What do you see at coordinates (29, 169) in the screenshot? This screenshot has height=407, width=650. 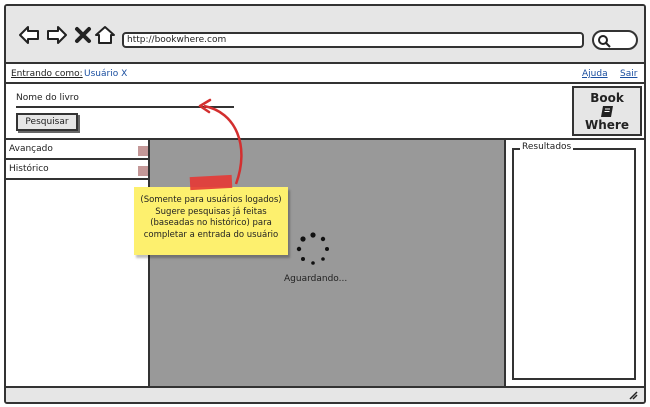 I see `sidebar-item-label: Histórico` at bounding box center [29, 169].